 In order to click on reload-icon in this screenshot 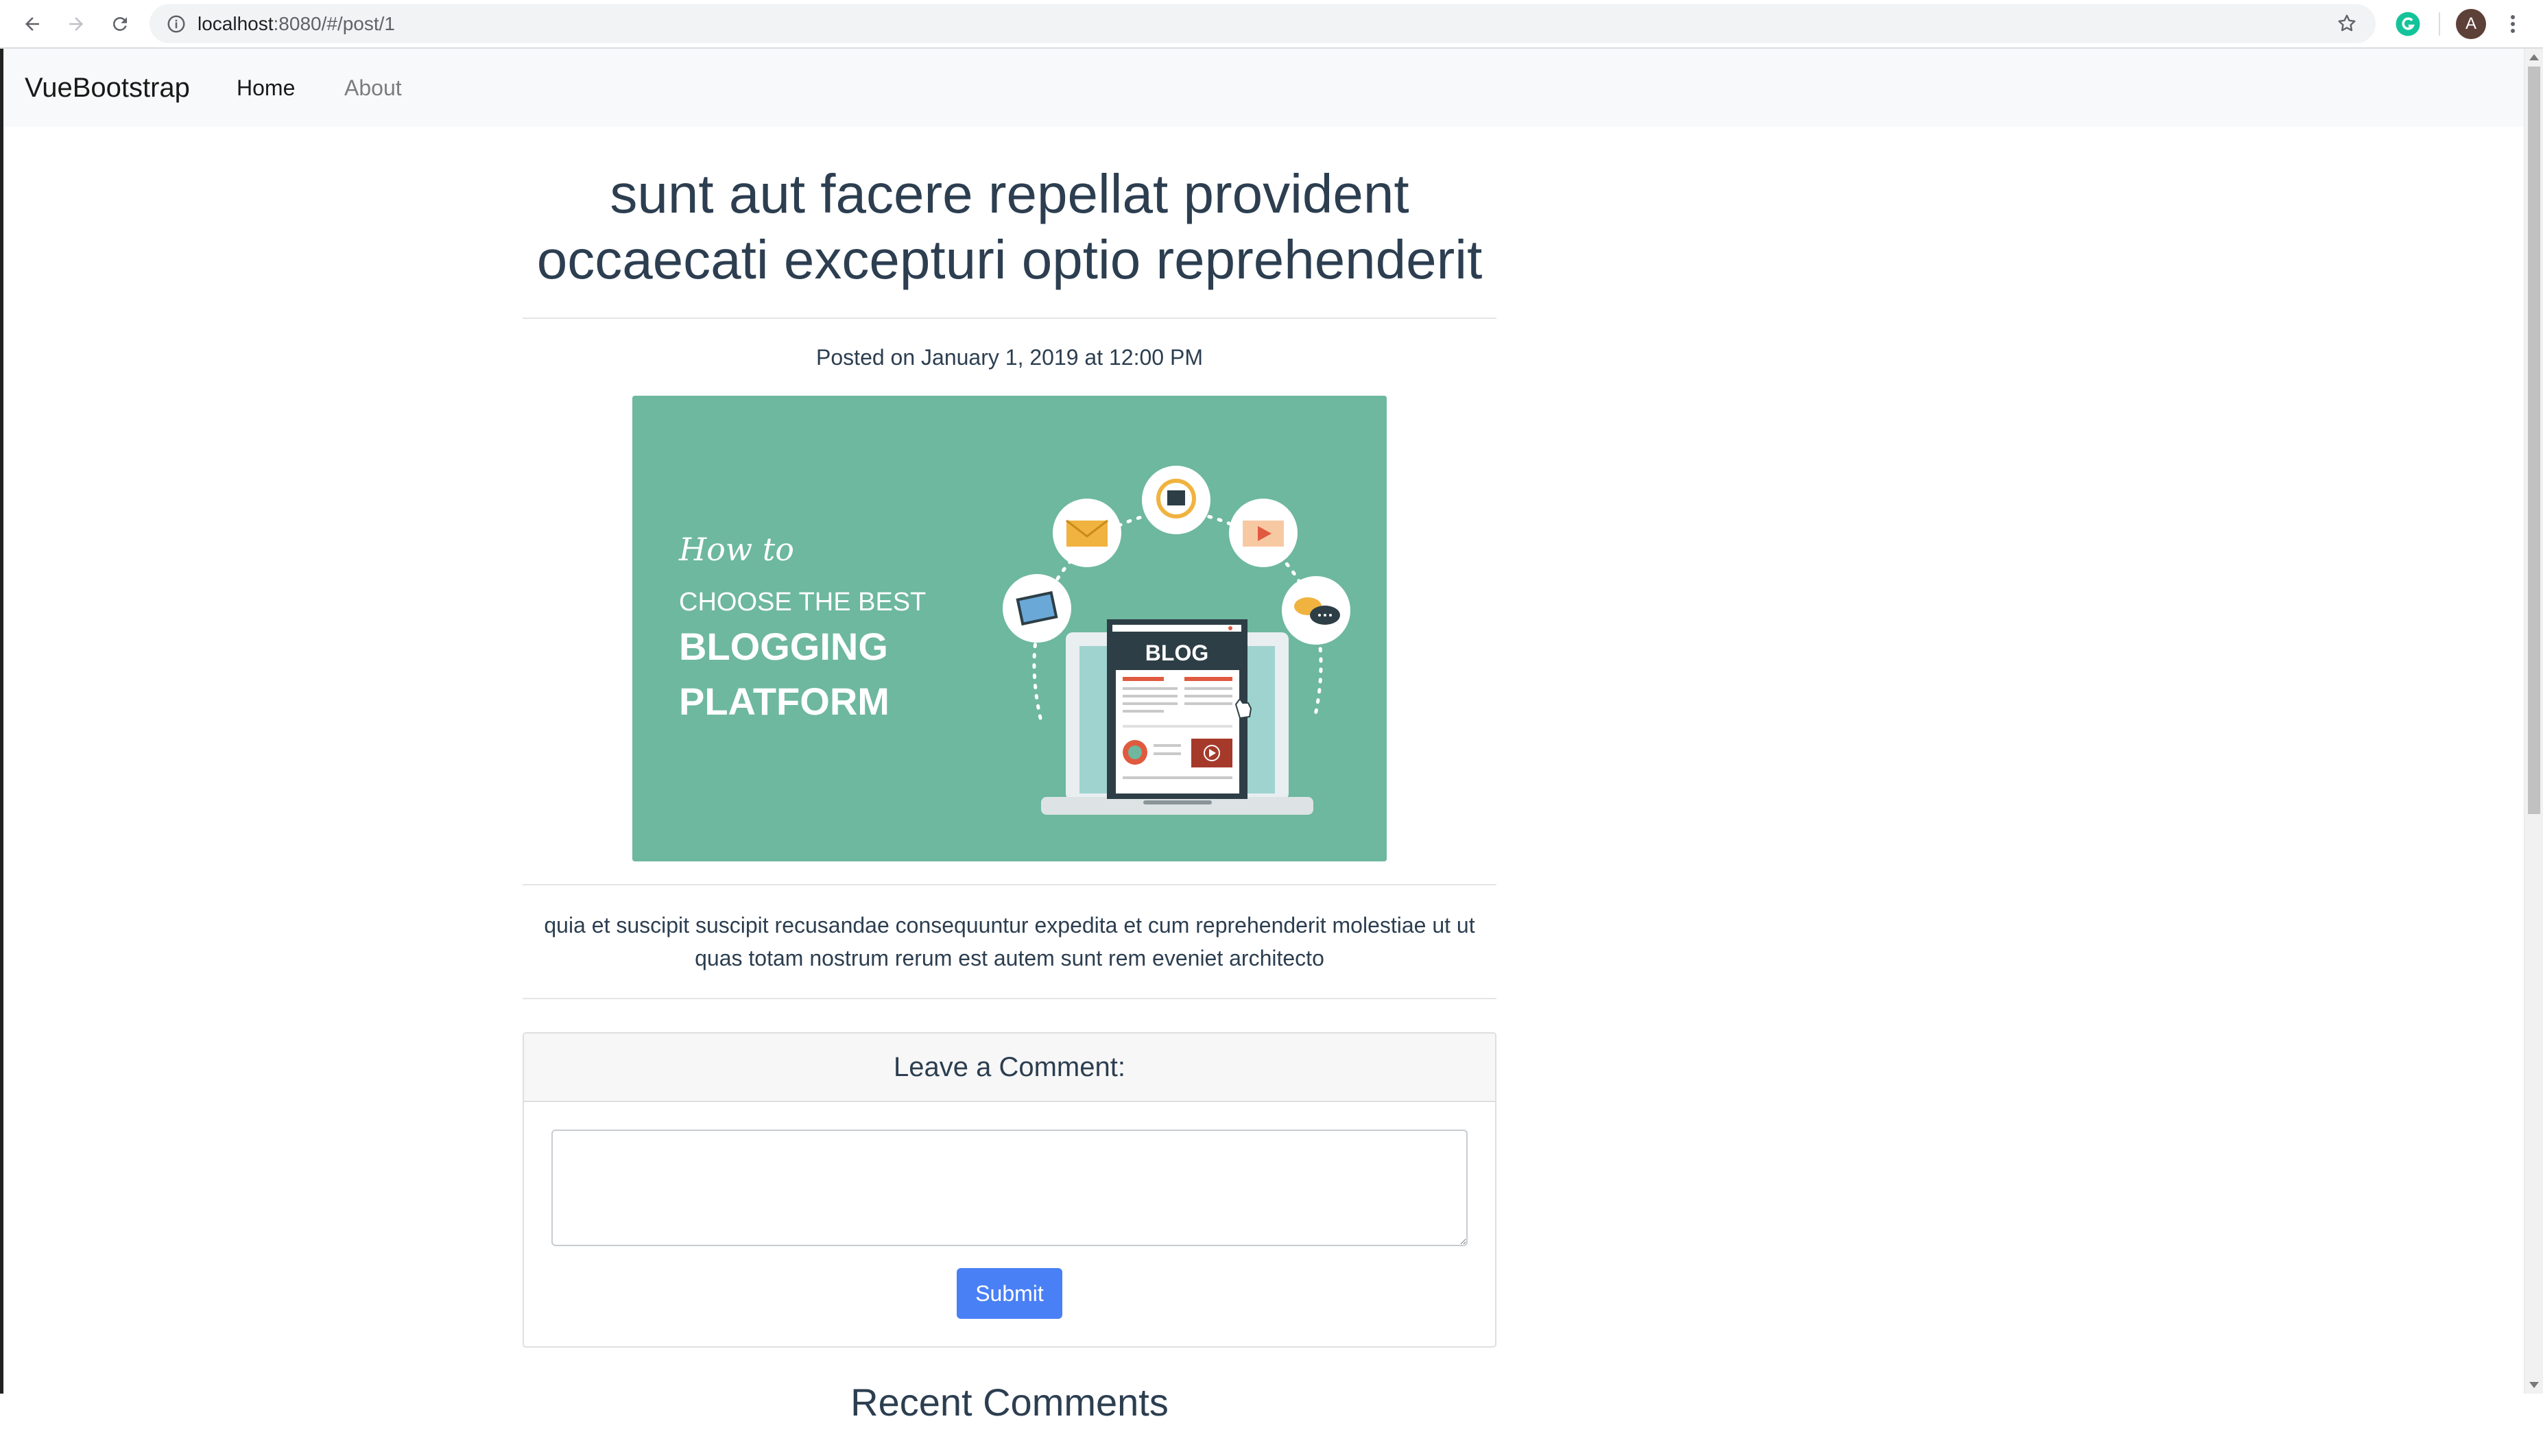, I will do `click(120, 24)`.